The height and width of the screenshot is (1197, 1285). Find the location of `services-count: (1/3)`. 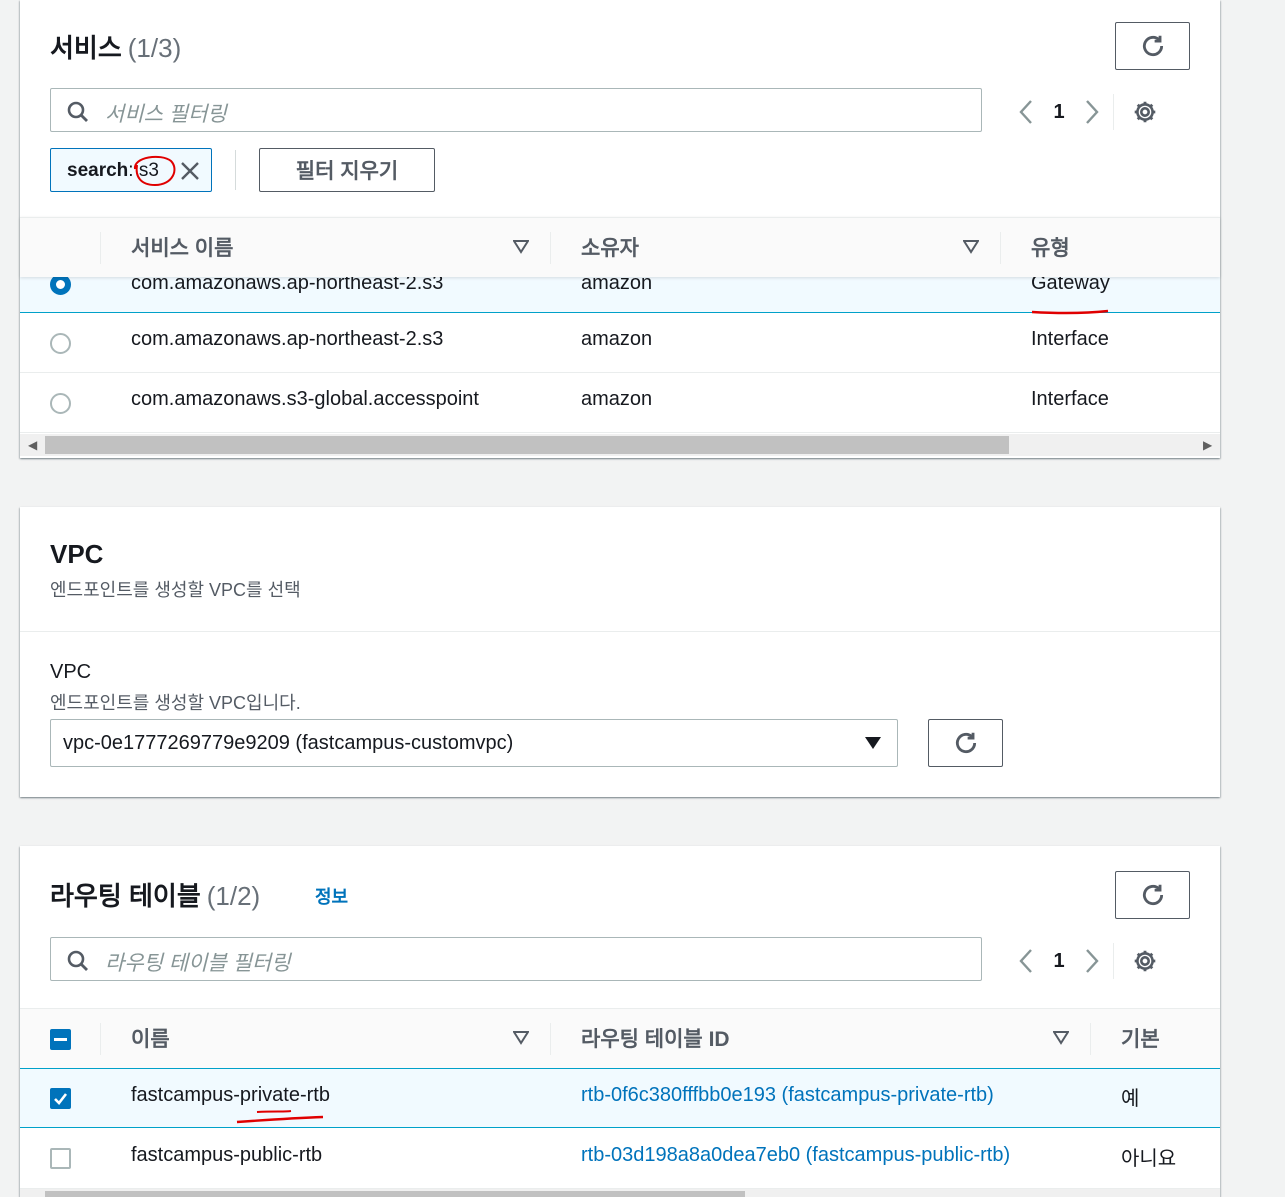

services-count: (1/3) is located at coordinates (154, 48).